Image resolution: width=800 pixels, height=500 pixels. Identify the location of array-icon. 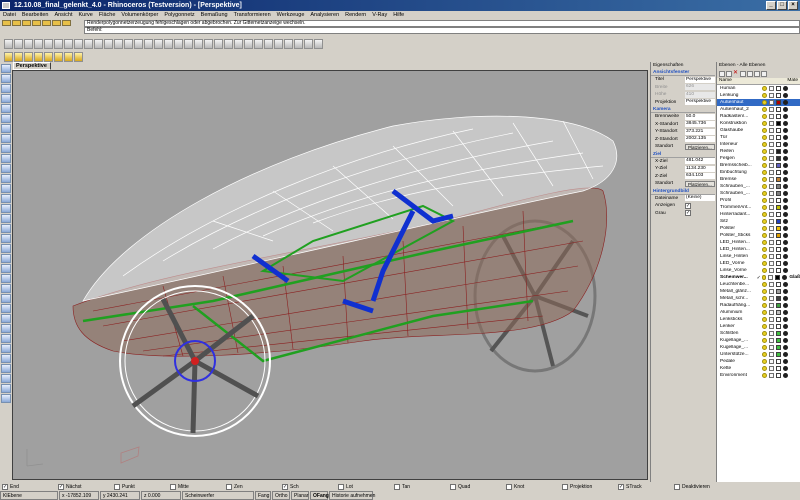
(6, 368).